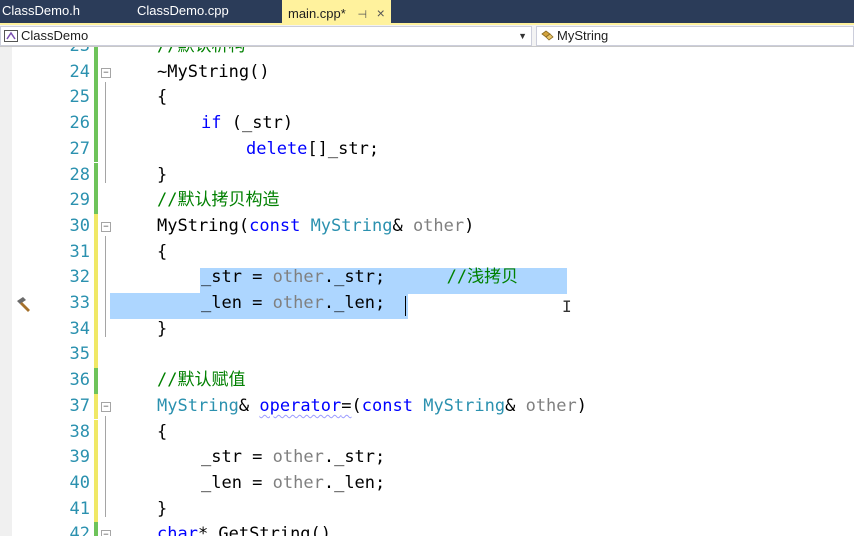 The height and width of the screenshot is (536, 854). What do you see at coordinates (79, 482) in the screenshot?
I see `line-number: 40` at bounding box center [79, 482].